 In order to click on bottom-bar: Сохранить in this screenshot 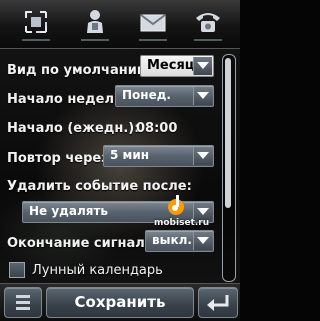, I will do `click(120, 302)`.